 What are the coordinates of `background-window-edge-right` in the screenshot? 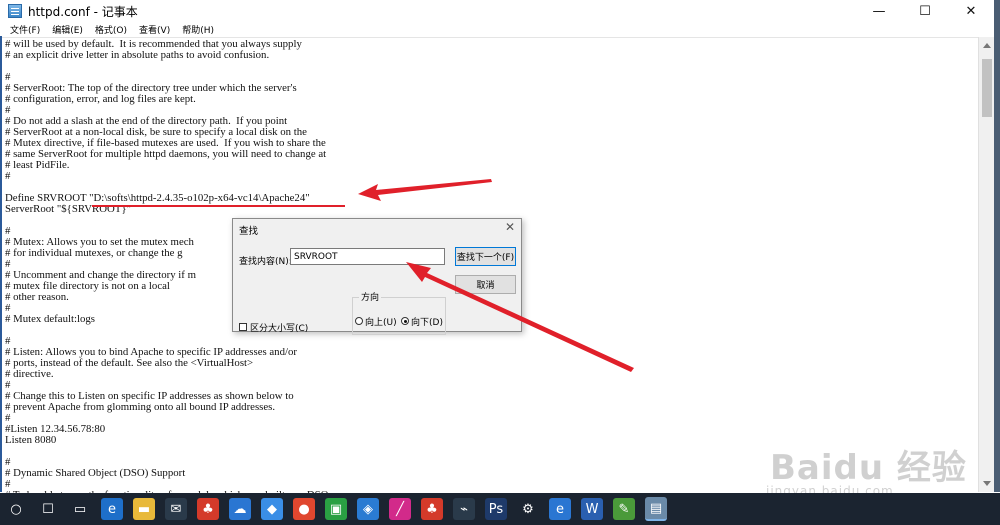 It's located at (997, 246).